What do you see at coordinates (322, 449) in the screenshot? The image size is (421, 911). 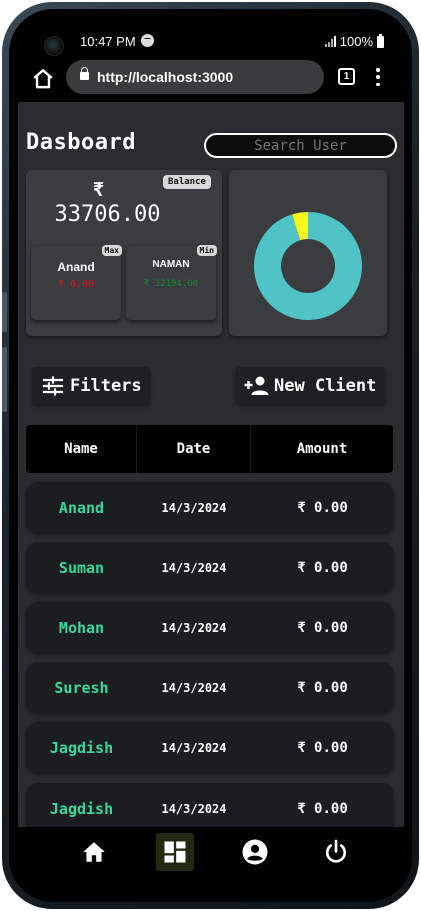 I see `column-header-amount: Amount` at bounding box center [322, 449].